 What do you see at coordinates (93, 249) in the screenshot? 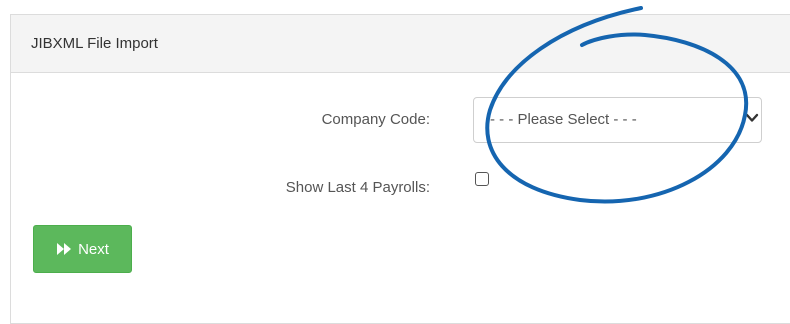
I see `next-button-label: Next` at bounding box center [93, 249].